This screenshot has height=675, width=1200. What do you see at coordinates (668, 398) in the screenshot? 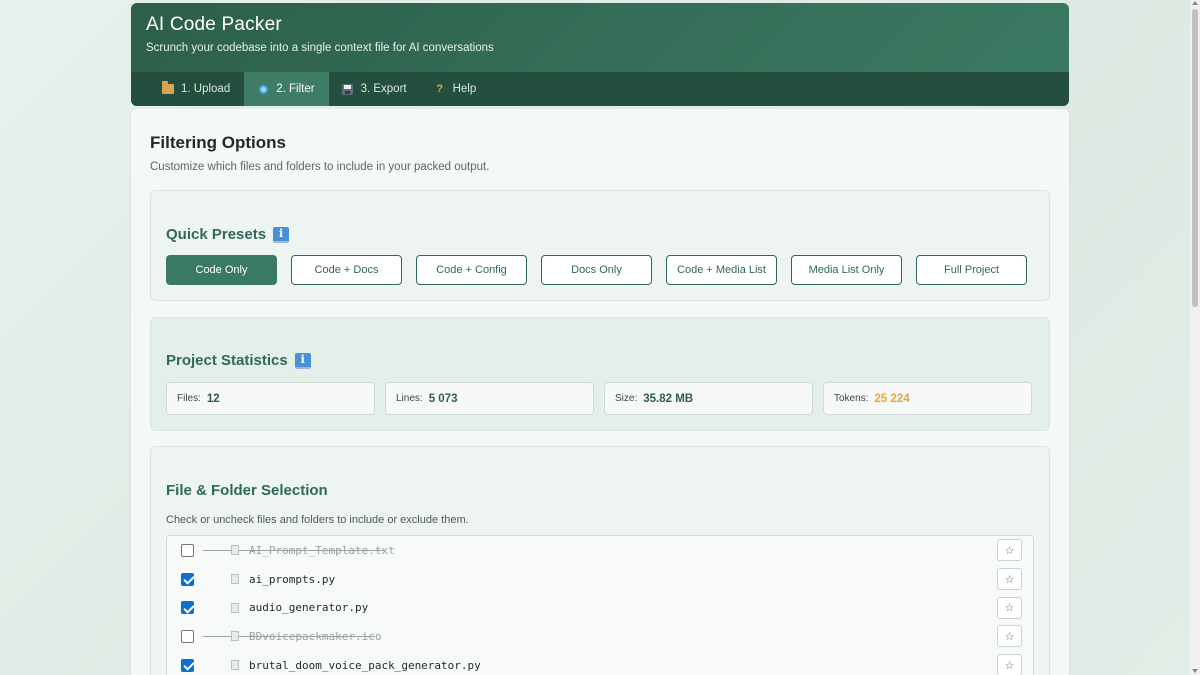
I see `stat-value: 35.82 MB` at bounding box center [668, 398].